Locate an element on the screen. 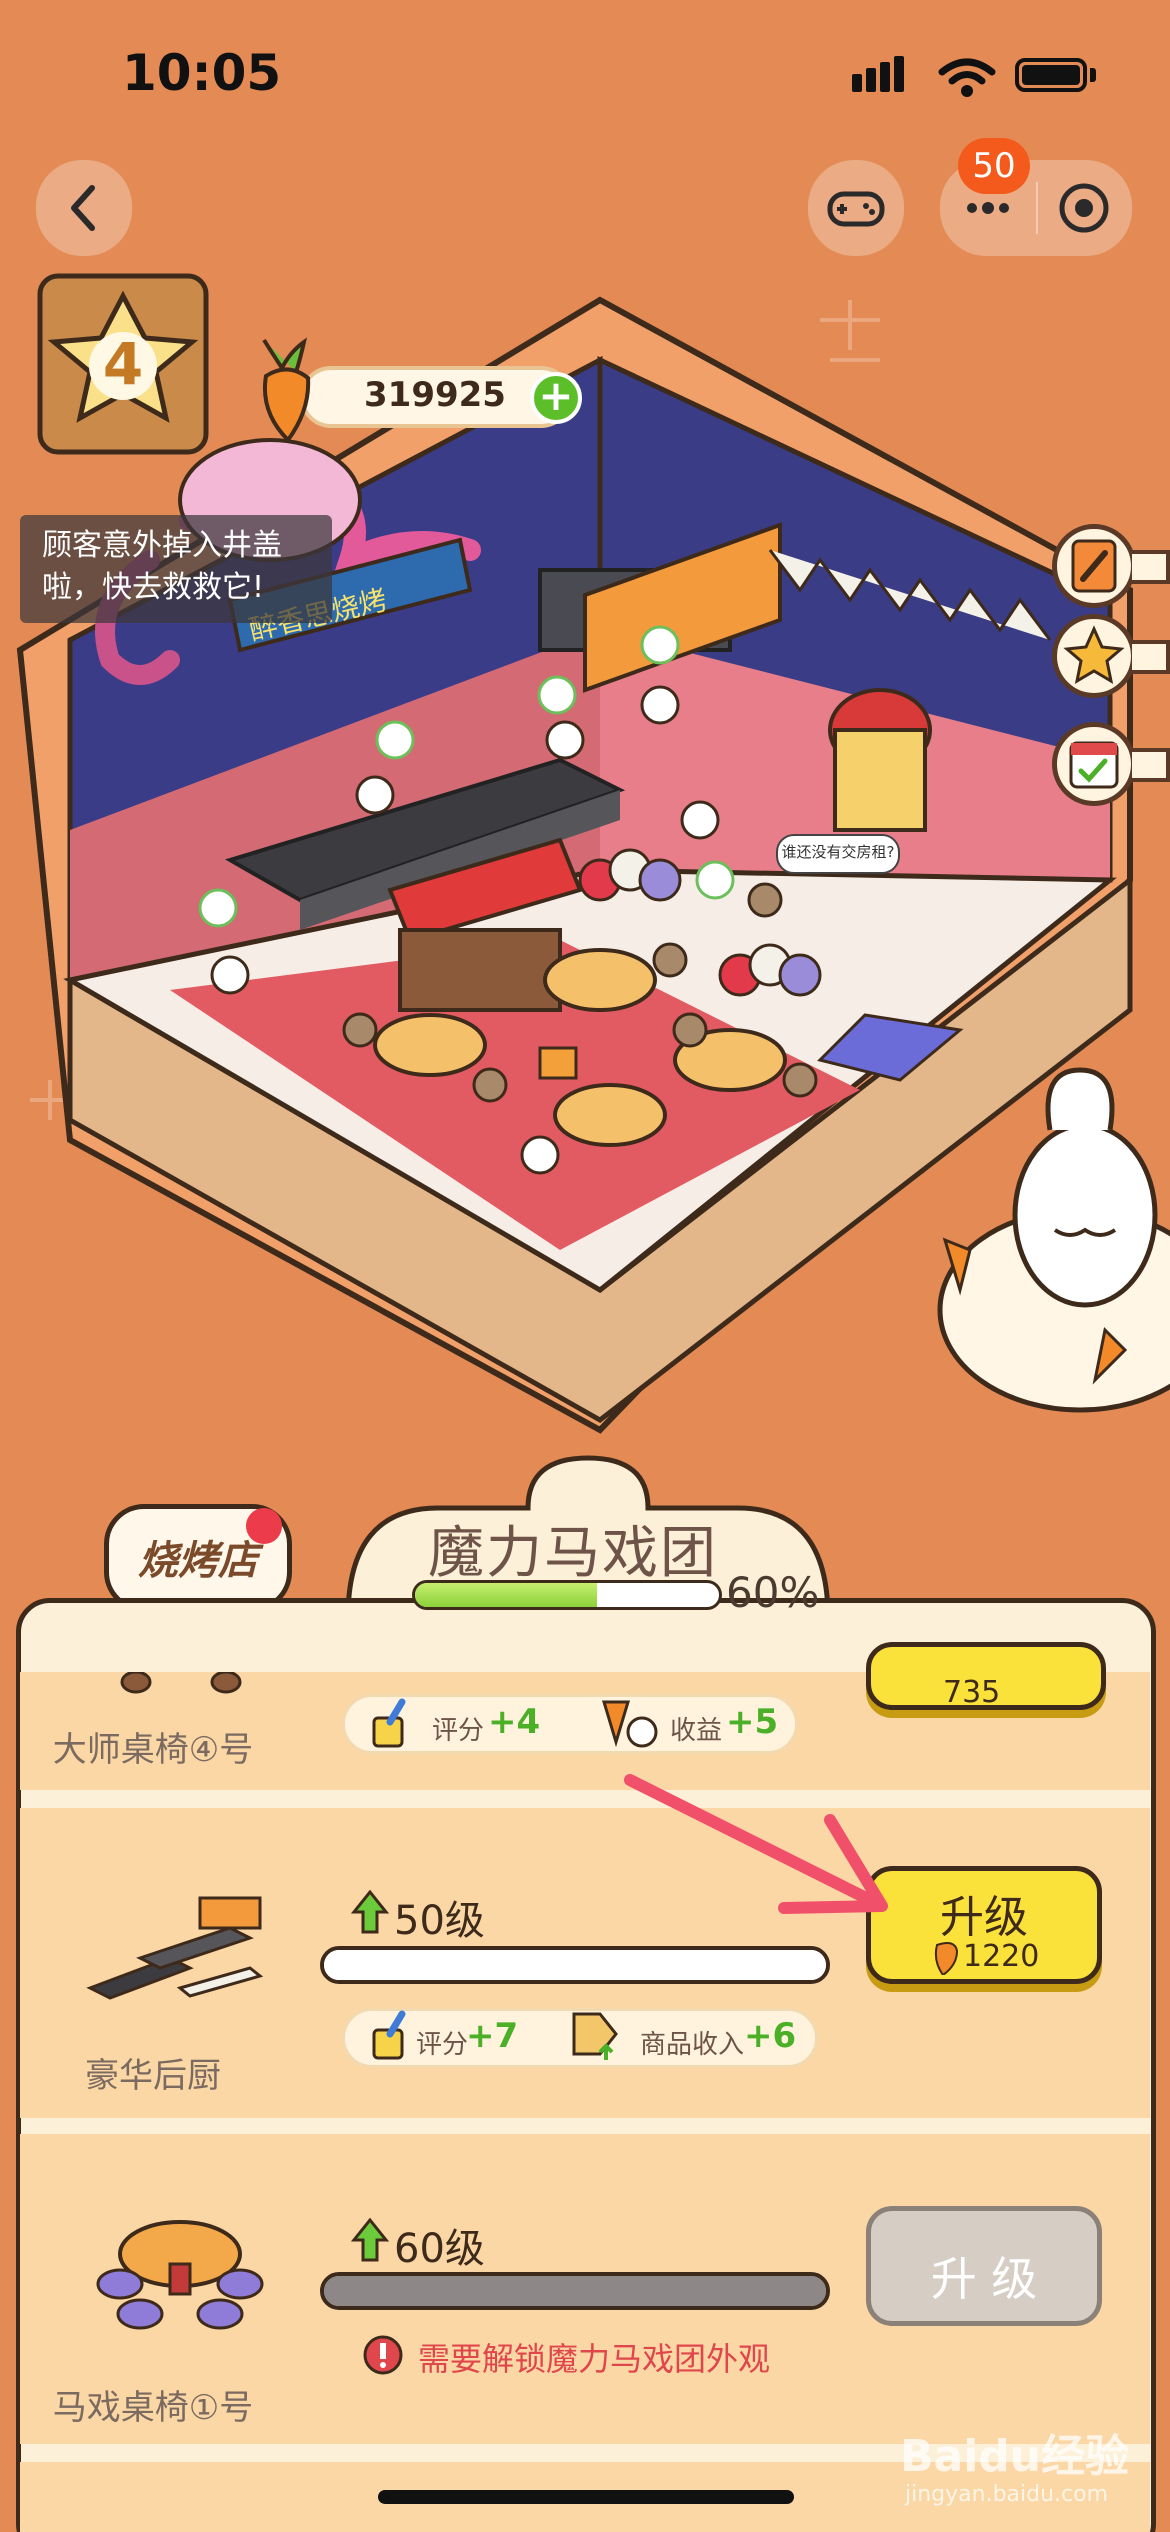  watermark-brand: Baidu经验 is located at coordinates (1015, 2456).